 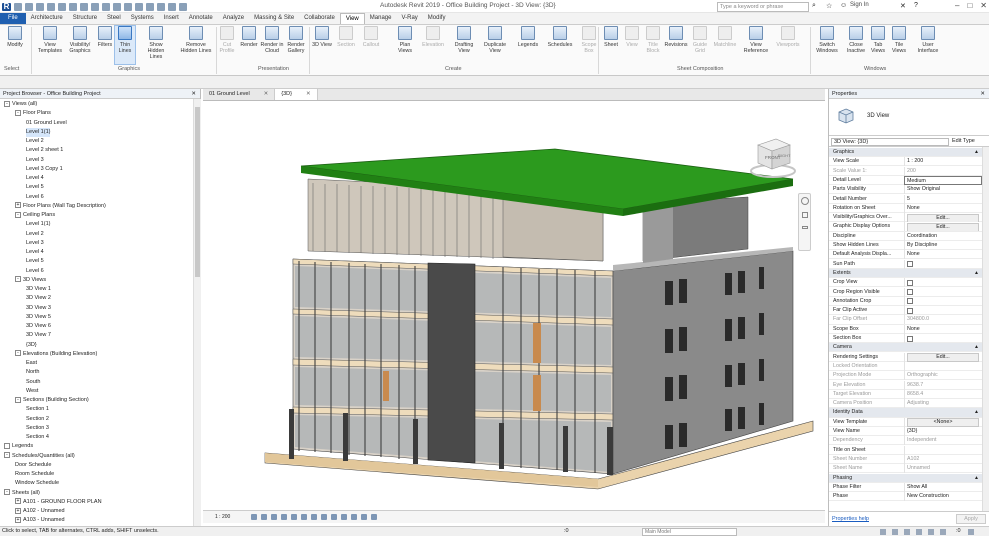 What do you see at coordinates (56, 354) in the screenshot?
I see `browser-item: - Elevations (Building Elevation)` at bounding box center [56, 354].